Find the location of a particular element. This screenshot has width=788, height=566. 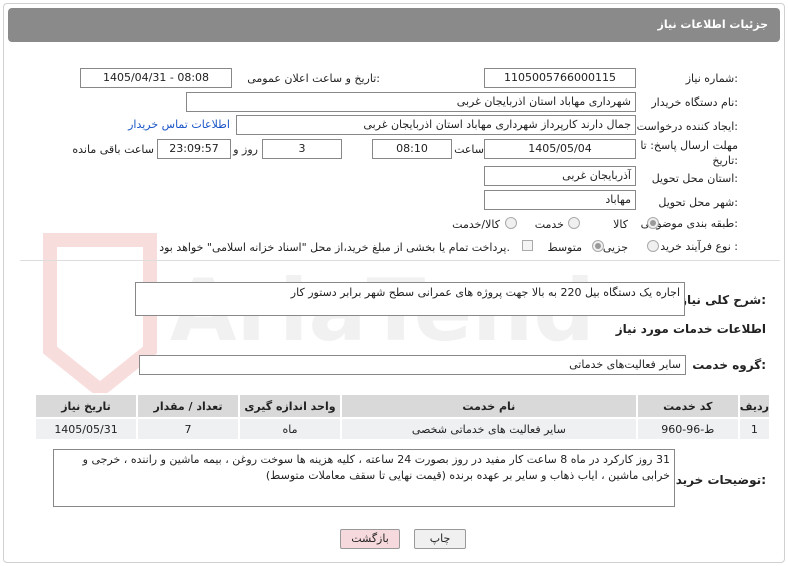

process-label: نوع فرآیند خرید : is located at coordinates (699, 246).